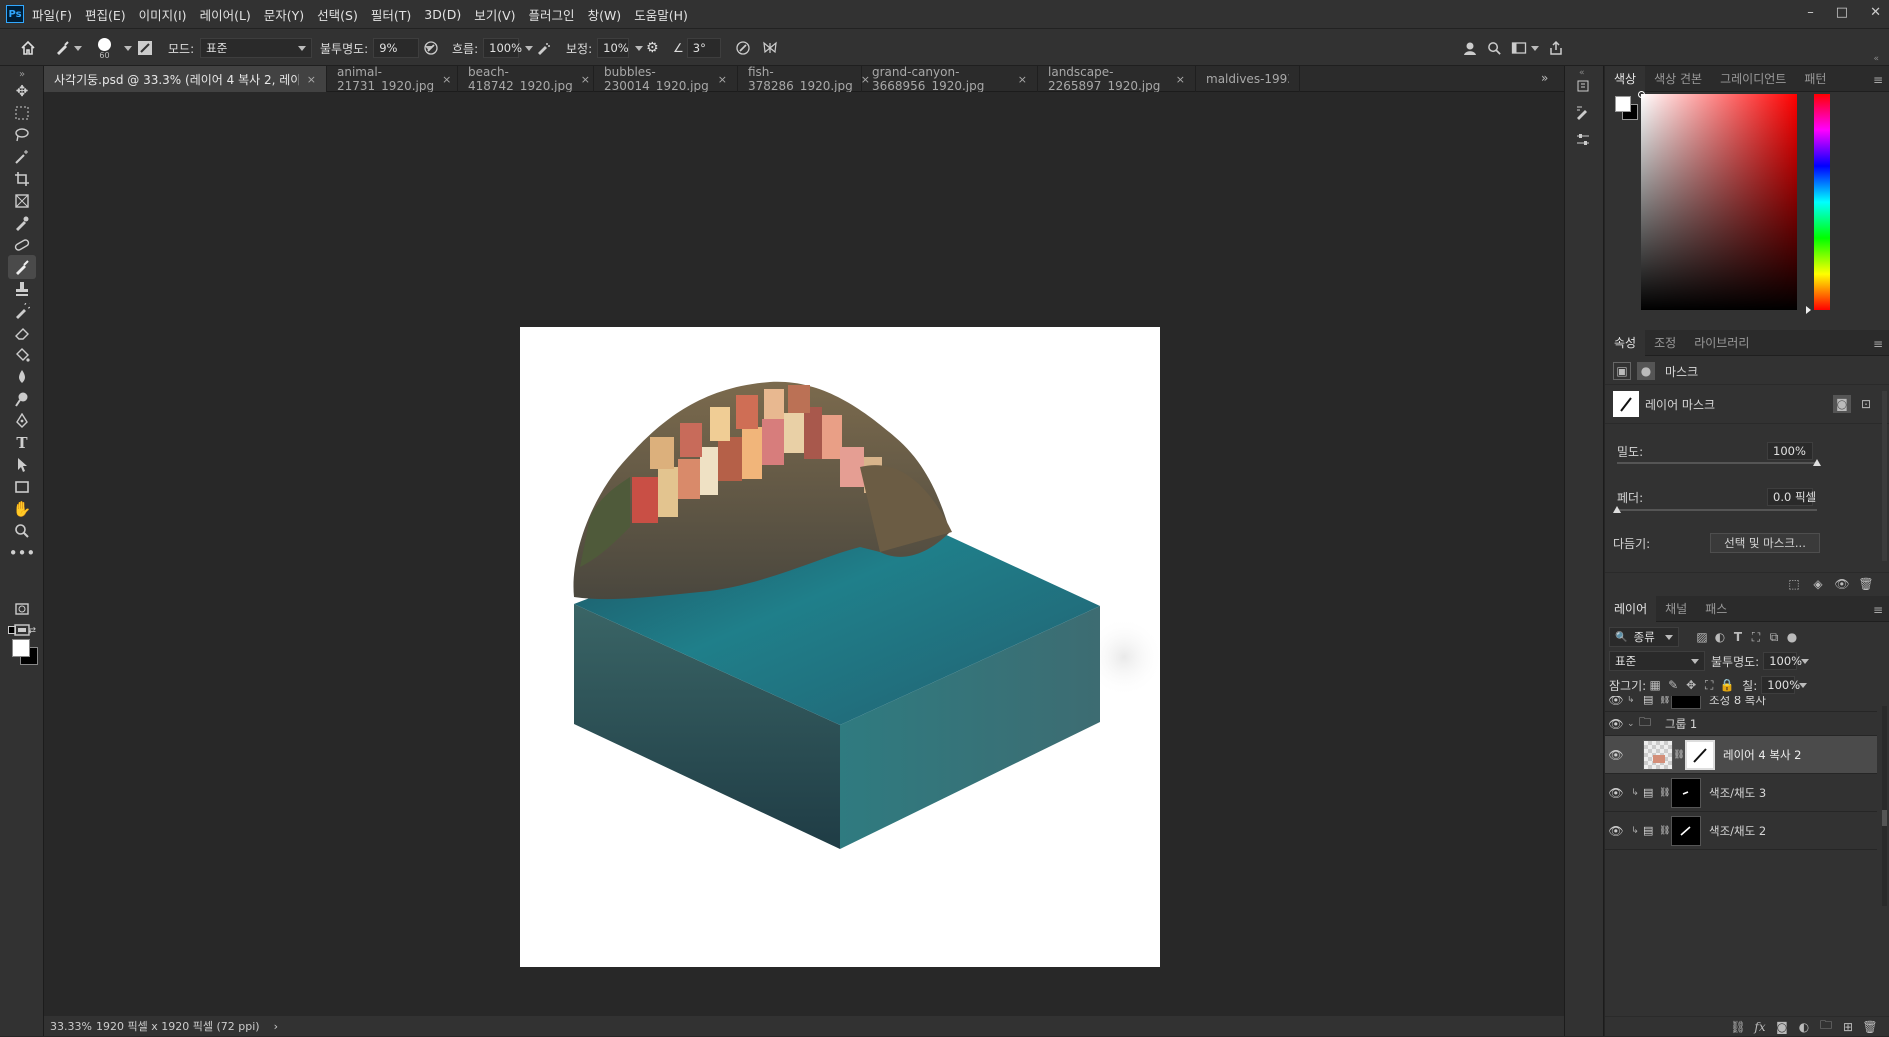 The image size is (1889, 1037). What do you see at coordinates (1818, 584) in the screenshot?
I see `apply-mask-icon: ◈` at bounding box center [1818, 584].